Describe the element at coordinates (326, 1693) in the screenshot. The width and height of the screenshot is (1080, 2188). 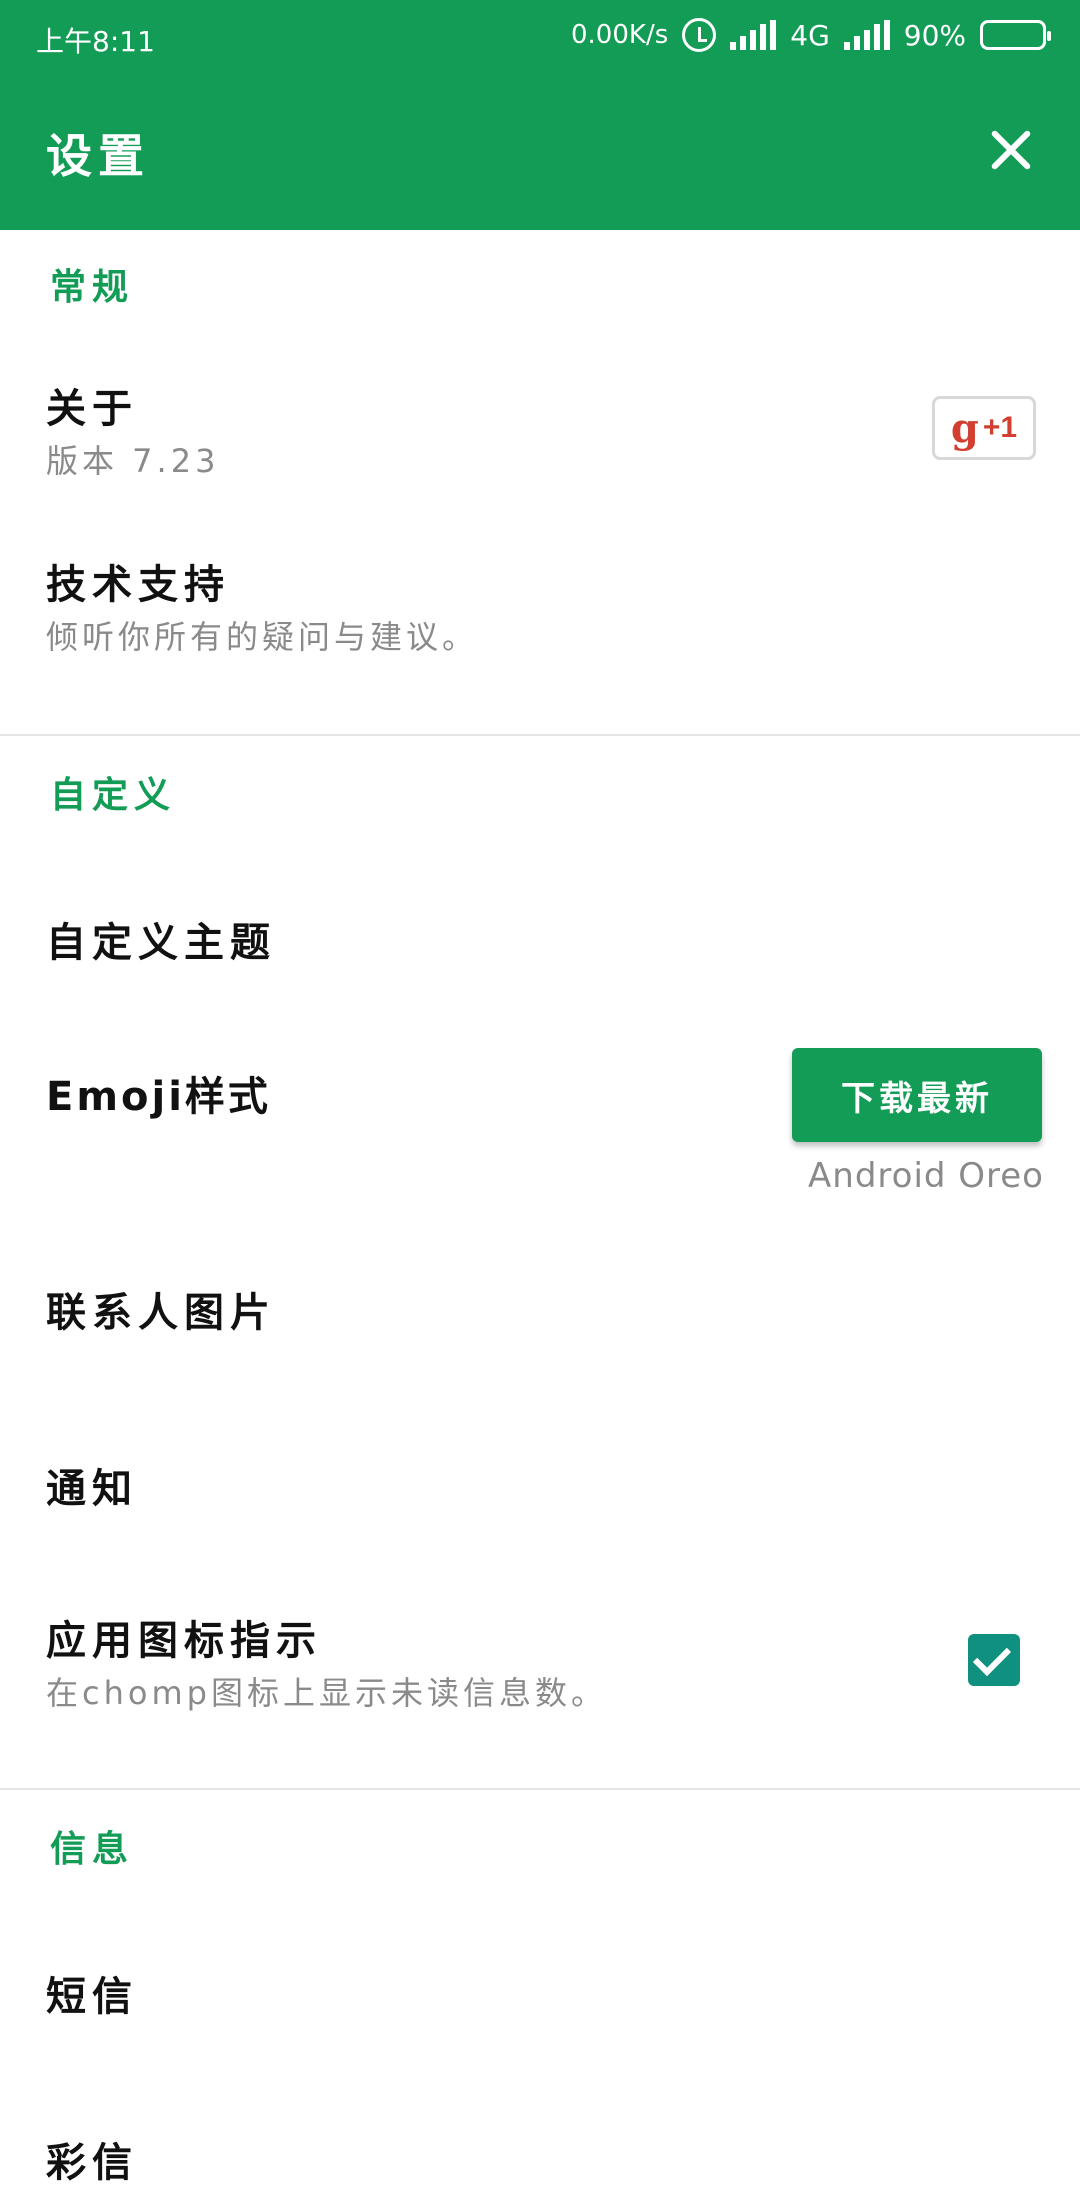
I see `badge-subtitle: 在chomp图标上显示未读信息数。` at that location.